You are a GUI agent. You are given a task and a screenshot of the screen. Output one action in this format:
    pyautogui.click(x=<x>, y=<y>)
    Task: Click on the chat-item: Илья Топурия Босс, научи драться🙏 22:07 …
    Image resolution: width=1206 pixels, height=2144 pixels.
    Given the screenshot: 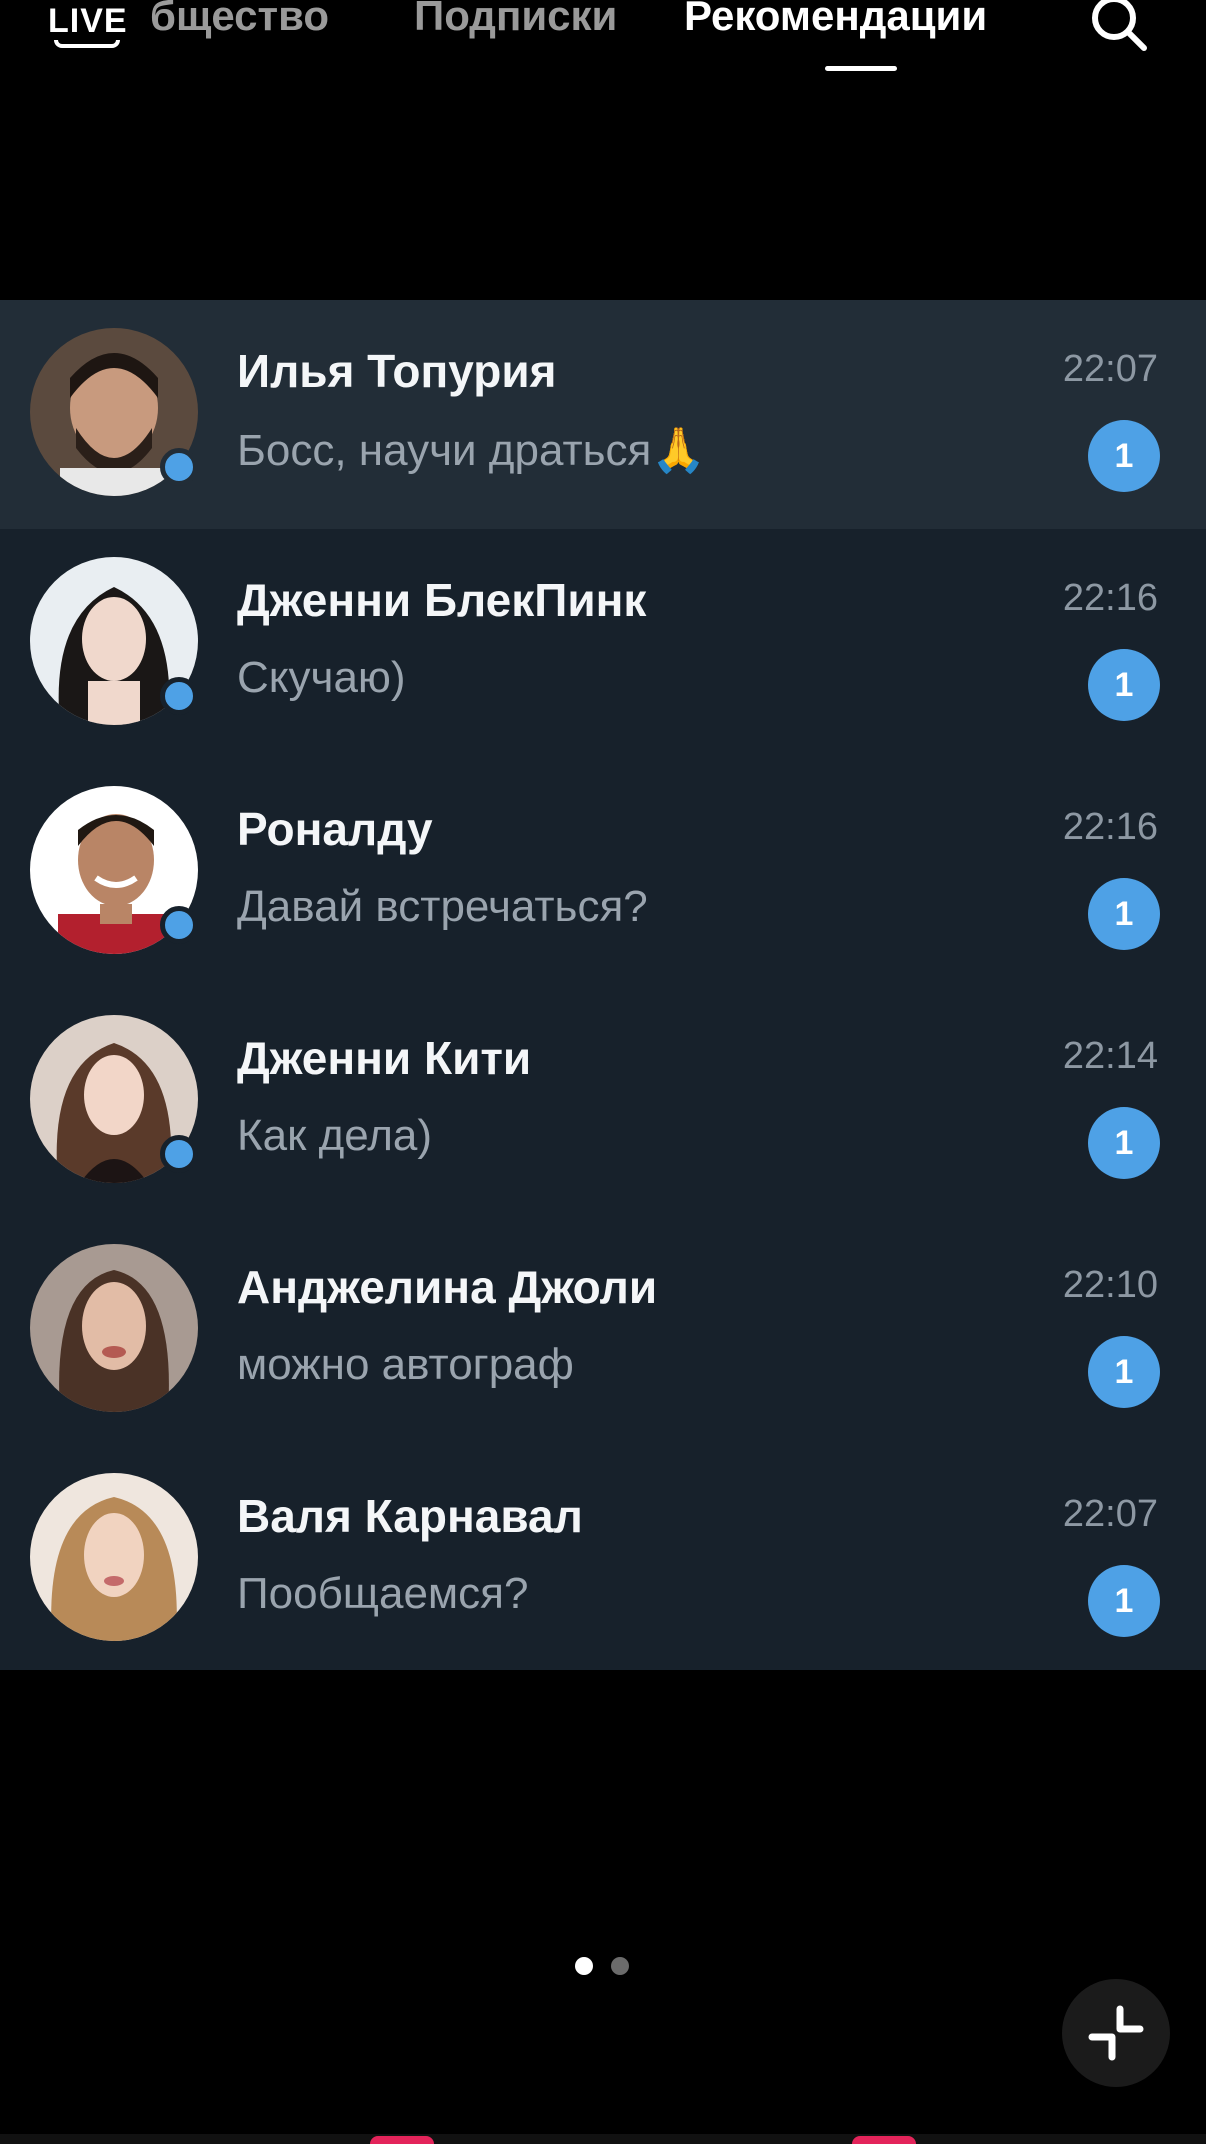 What is the action you would take?
    pyautogui.click(x=603, y=414)
    